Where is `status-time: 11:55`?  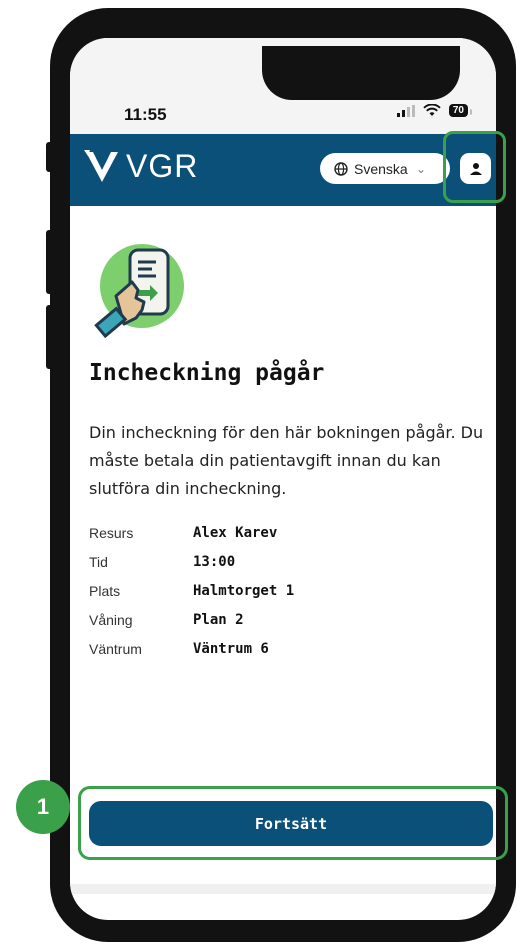
status-time: 11:55 is located at coordinates (145, 114).